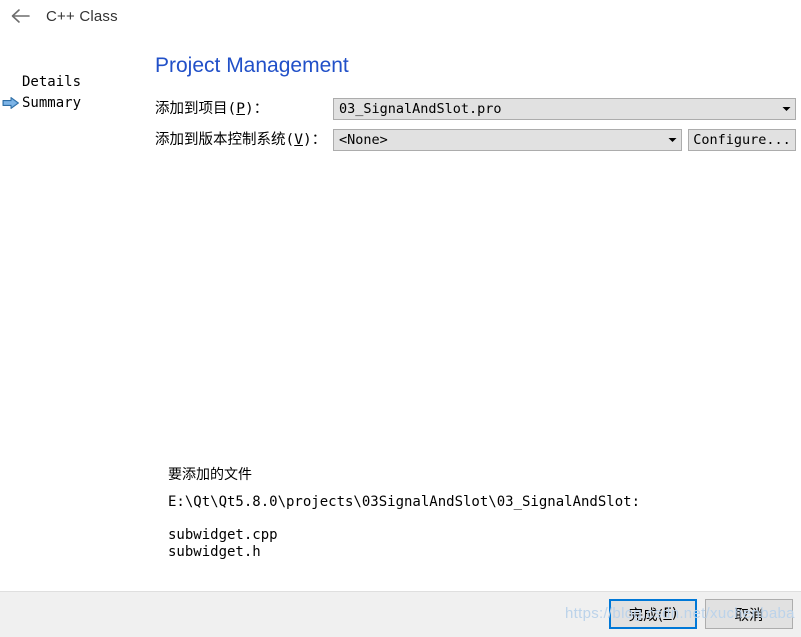  What do you see at coordinates (196, 109) in the screenshot?
I see `label-prefix: 添加到项目(` at bounding box center [196, 109].